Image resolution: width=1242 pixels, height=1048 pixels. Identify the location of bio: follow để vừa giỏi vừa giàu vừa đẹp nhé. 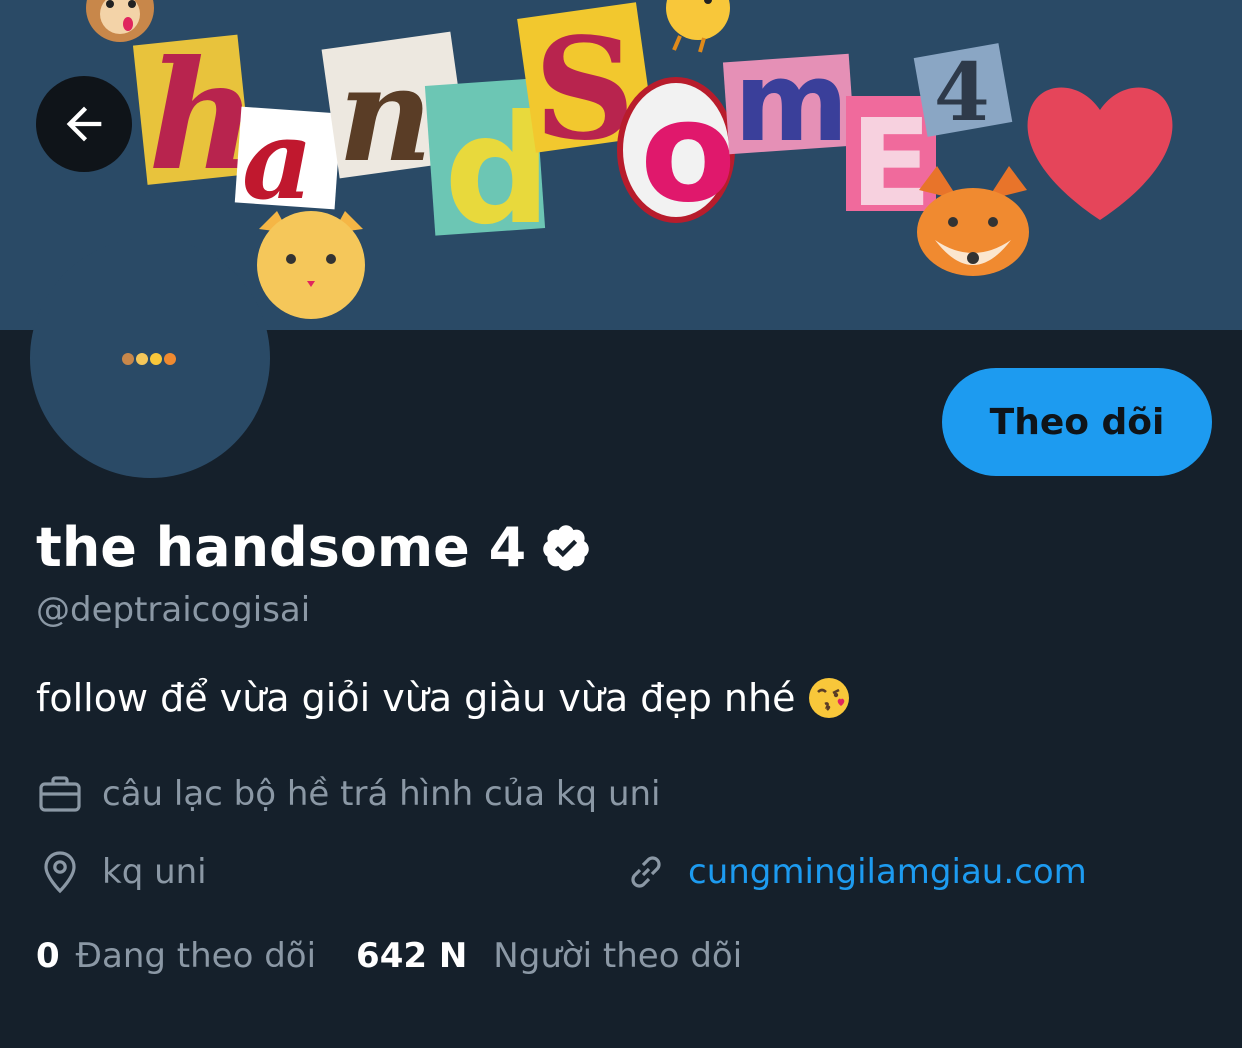
(443, 698).